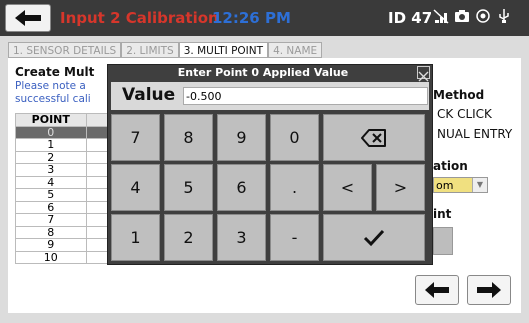 The width and height of the screenshot is (529, 323). Describe the element at coordinates (188, 137) in the screenshot. I see `key-8: 8` at that location.